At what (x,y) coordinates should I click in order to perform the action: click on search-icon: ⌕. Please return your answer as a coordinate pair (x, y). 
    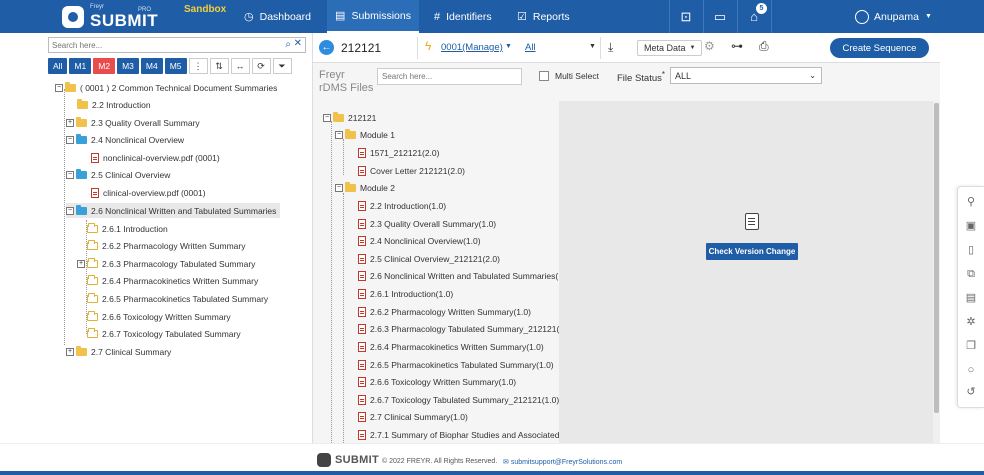
    Looking at the image, I should click on (288, 44).